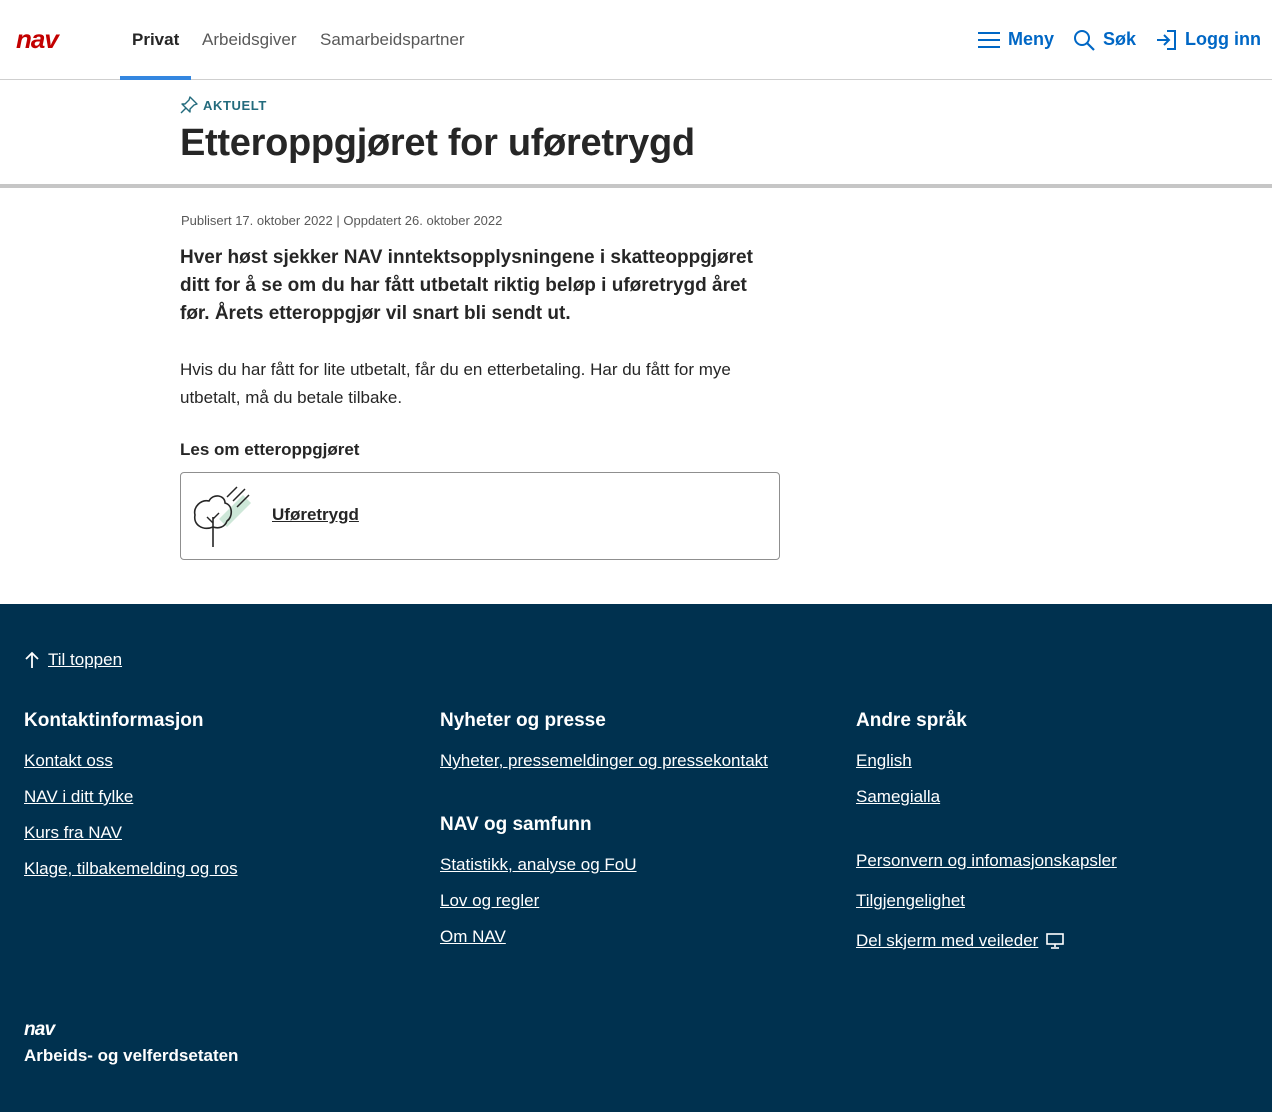 This screenshot has height=1112, width=1272. I want to click on footer-nav-logo: nav, so click(40, 1029).